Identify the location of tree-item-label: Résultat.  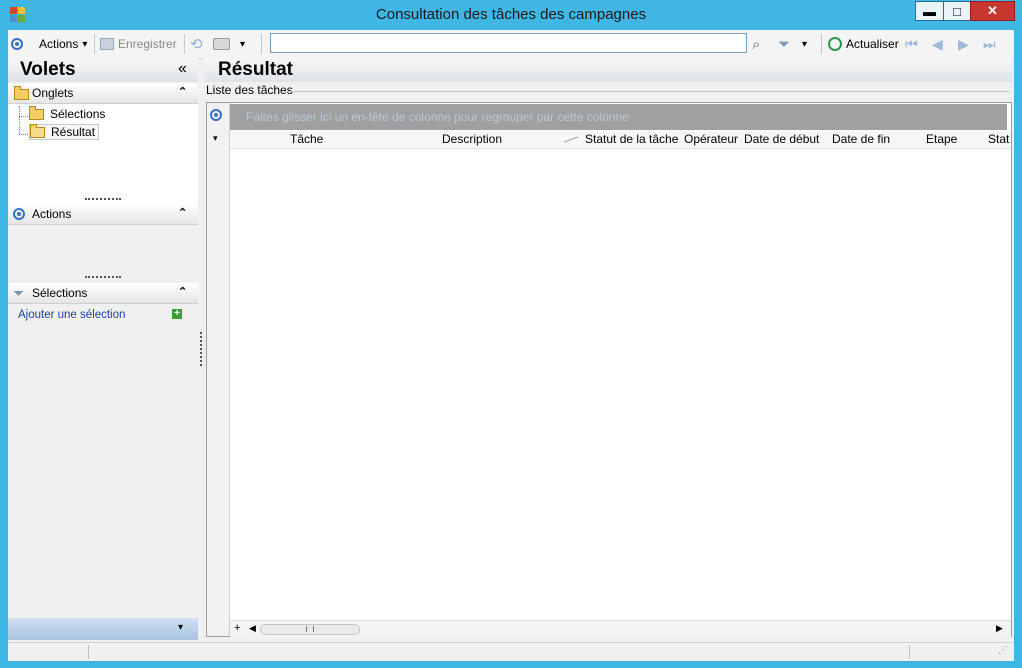
(73, 132).